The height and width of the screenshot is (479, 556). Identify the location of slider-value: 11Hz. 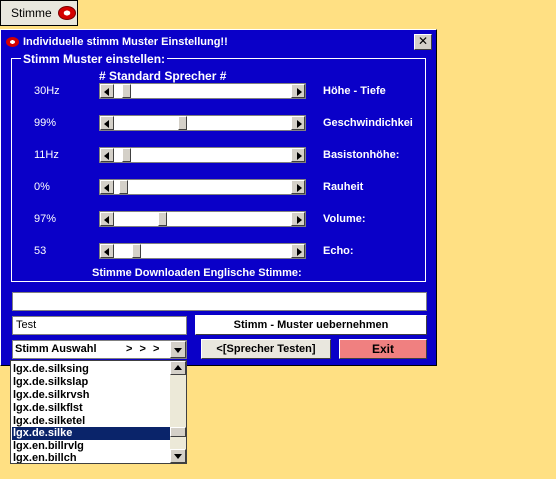
(46, 155).